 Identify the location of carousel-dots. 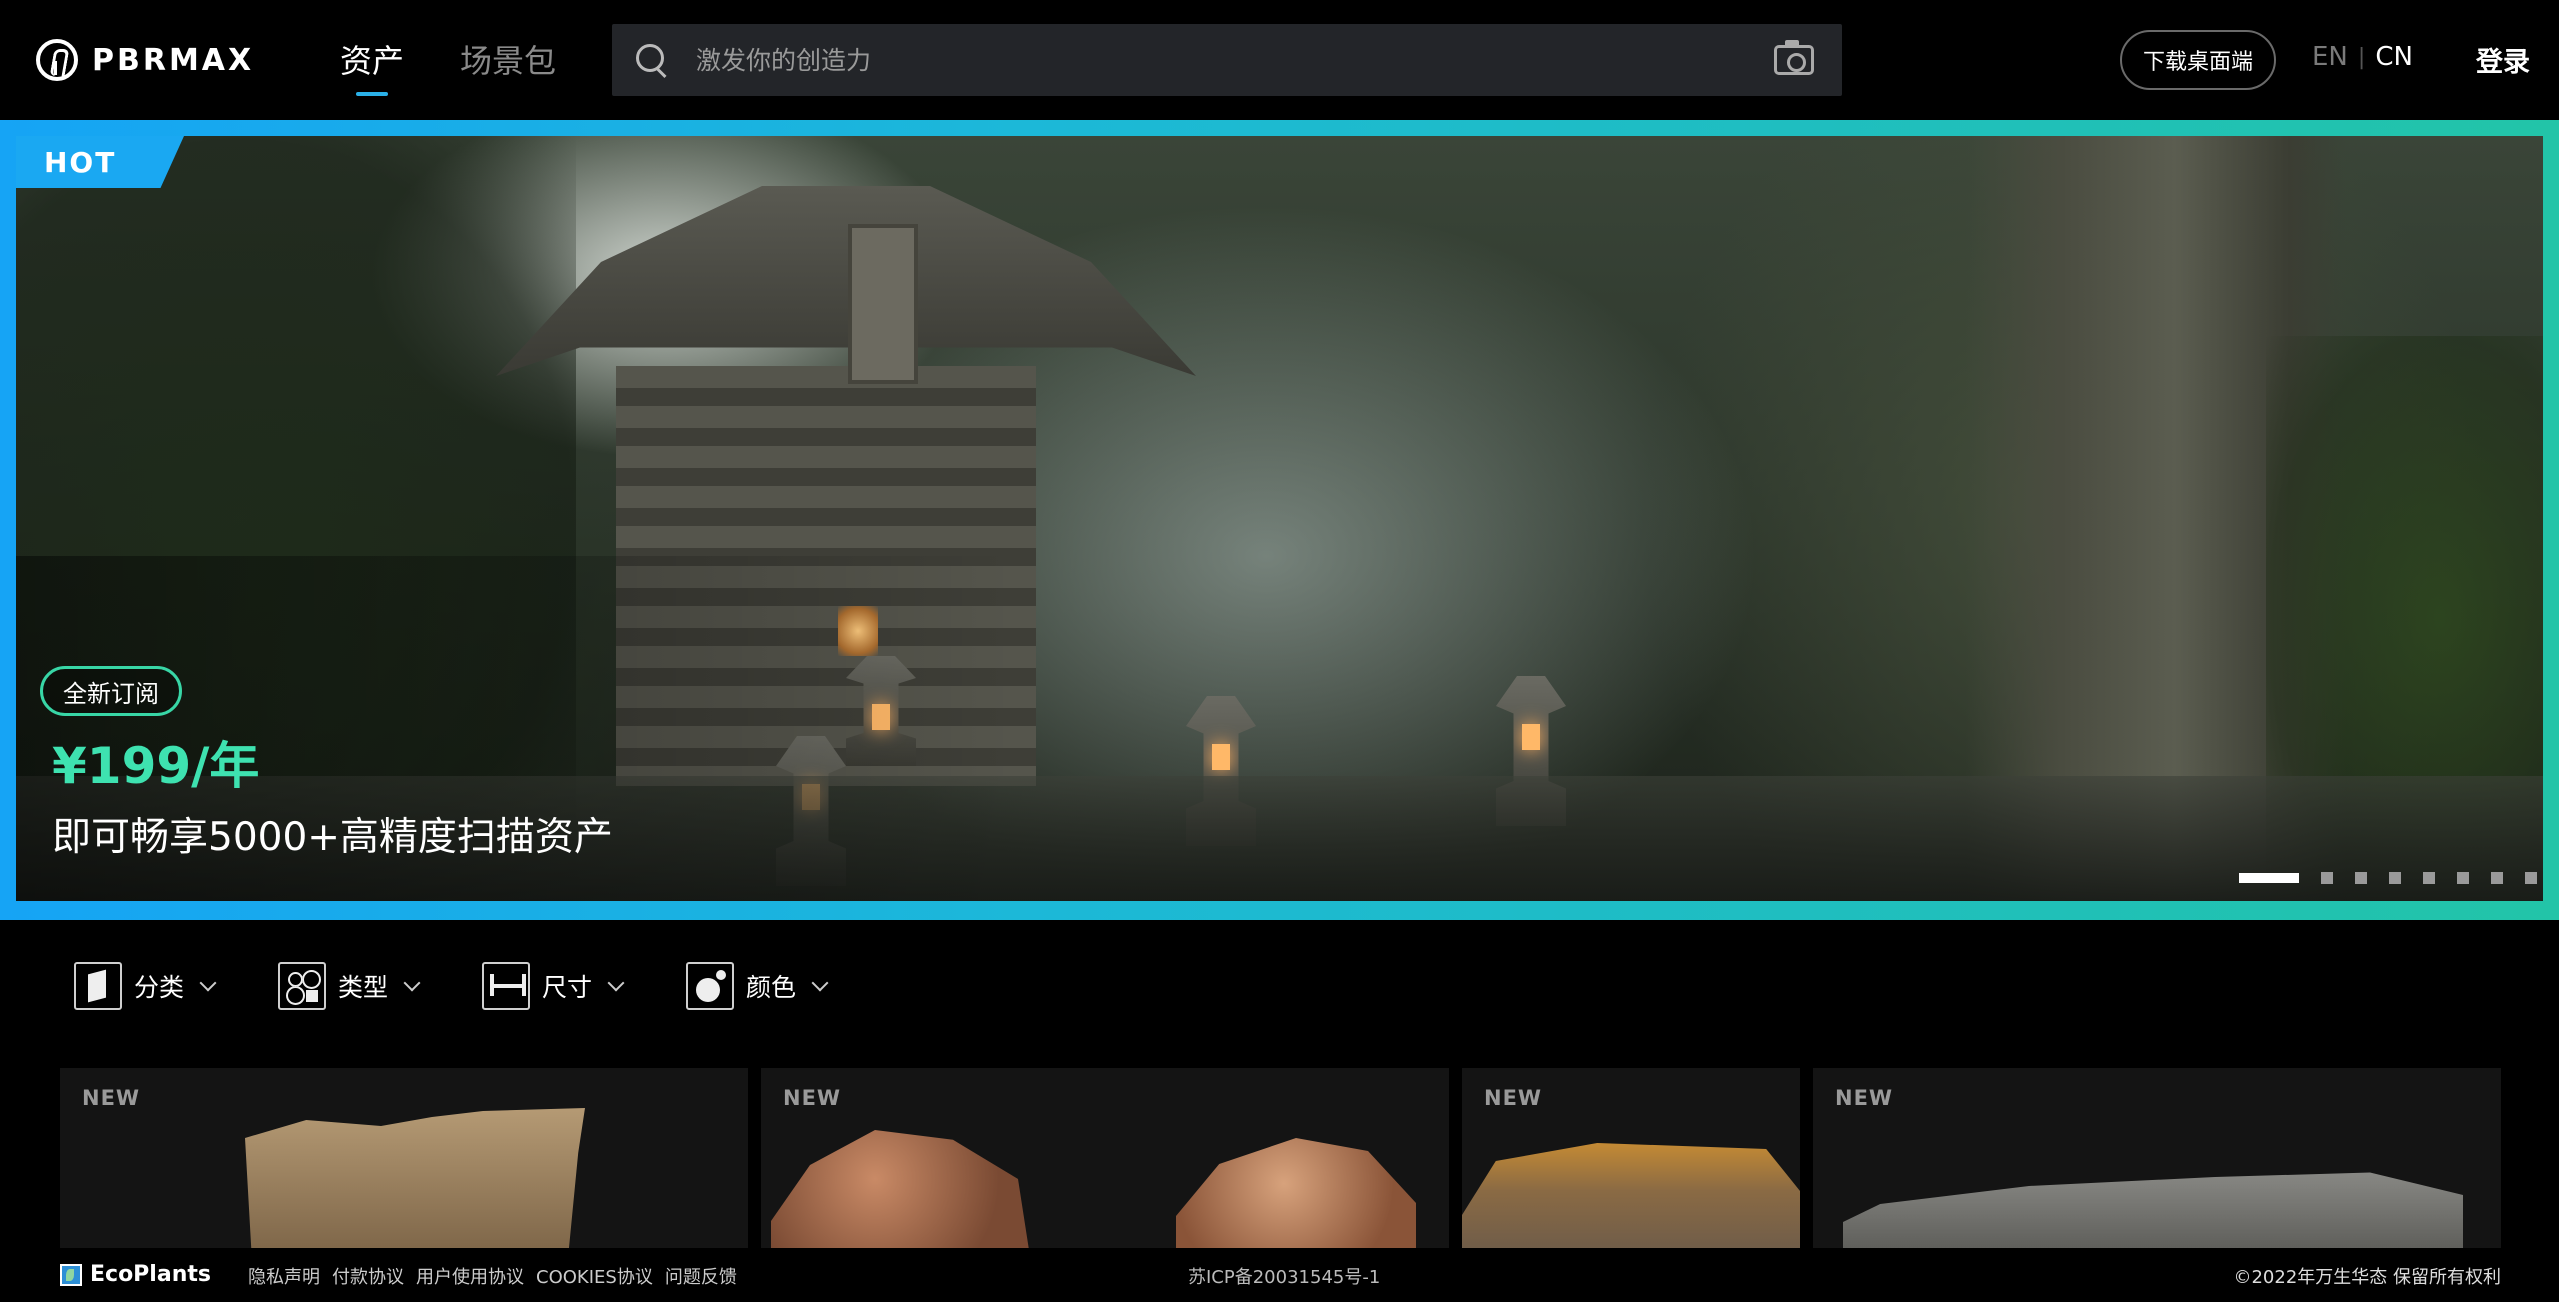
(2388, 878).